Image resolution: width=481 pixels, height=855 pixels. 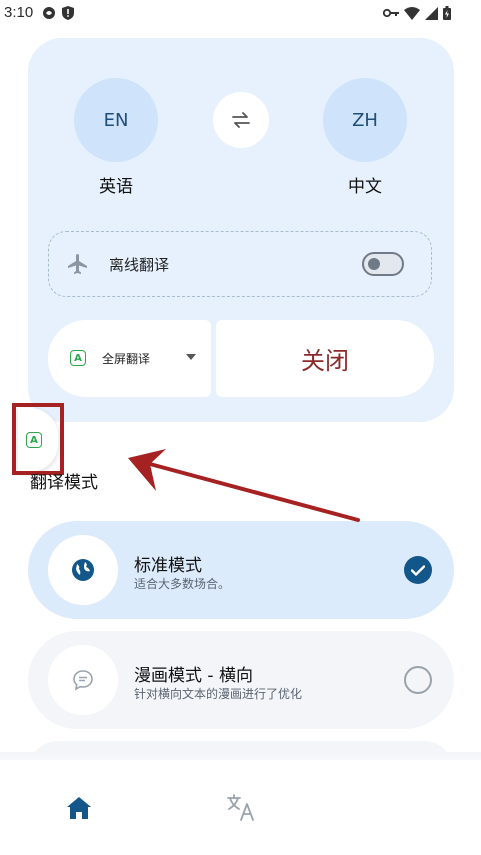 I want to click on mode-item-comic-horizontal: 漫画模式 - 横向 针对横向文本的漫画进行了优化, so click(x=241, y=680).